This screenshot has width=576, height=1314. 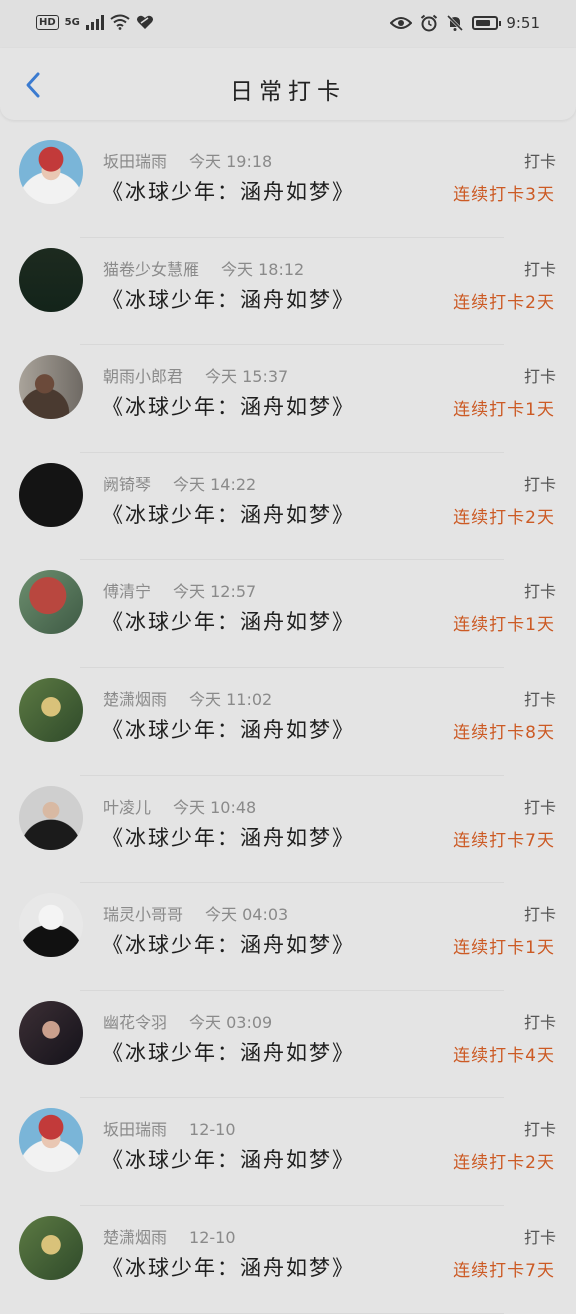 I want to click on checkin-row: 幽花令羽 今天 03:09 《冰球少年：涵舟如梦》 打卡 连续打卡4天, so click(x=288, y=1045).